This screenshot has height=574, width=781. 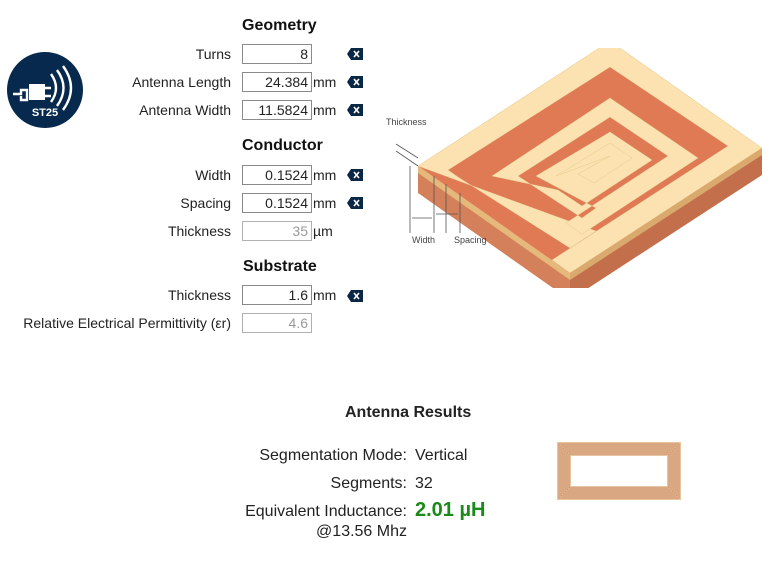 What do you see at coordinates (185, 110) in the screenshot?
I see `antenna-width-label: Antenna Width` at bounding box center [185, 110].